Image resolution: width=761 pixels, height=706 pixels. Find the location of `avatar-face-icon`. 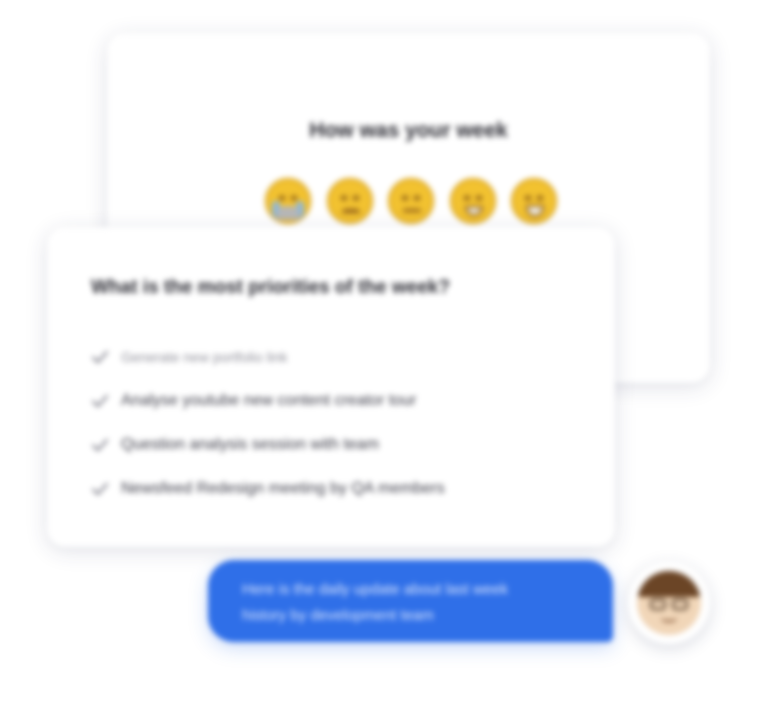

avatar-face-icon is located at coordinates (669, 603).